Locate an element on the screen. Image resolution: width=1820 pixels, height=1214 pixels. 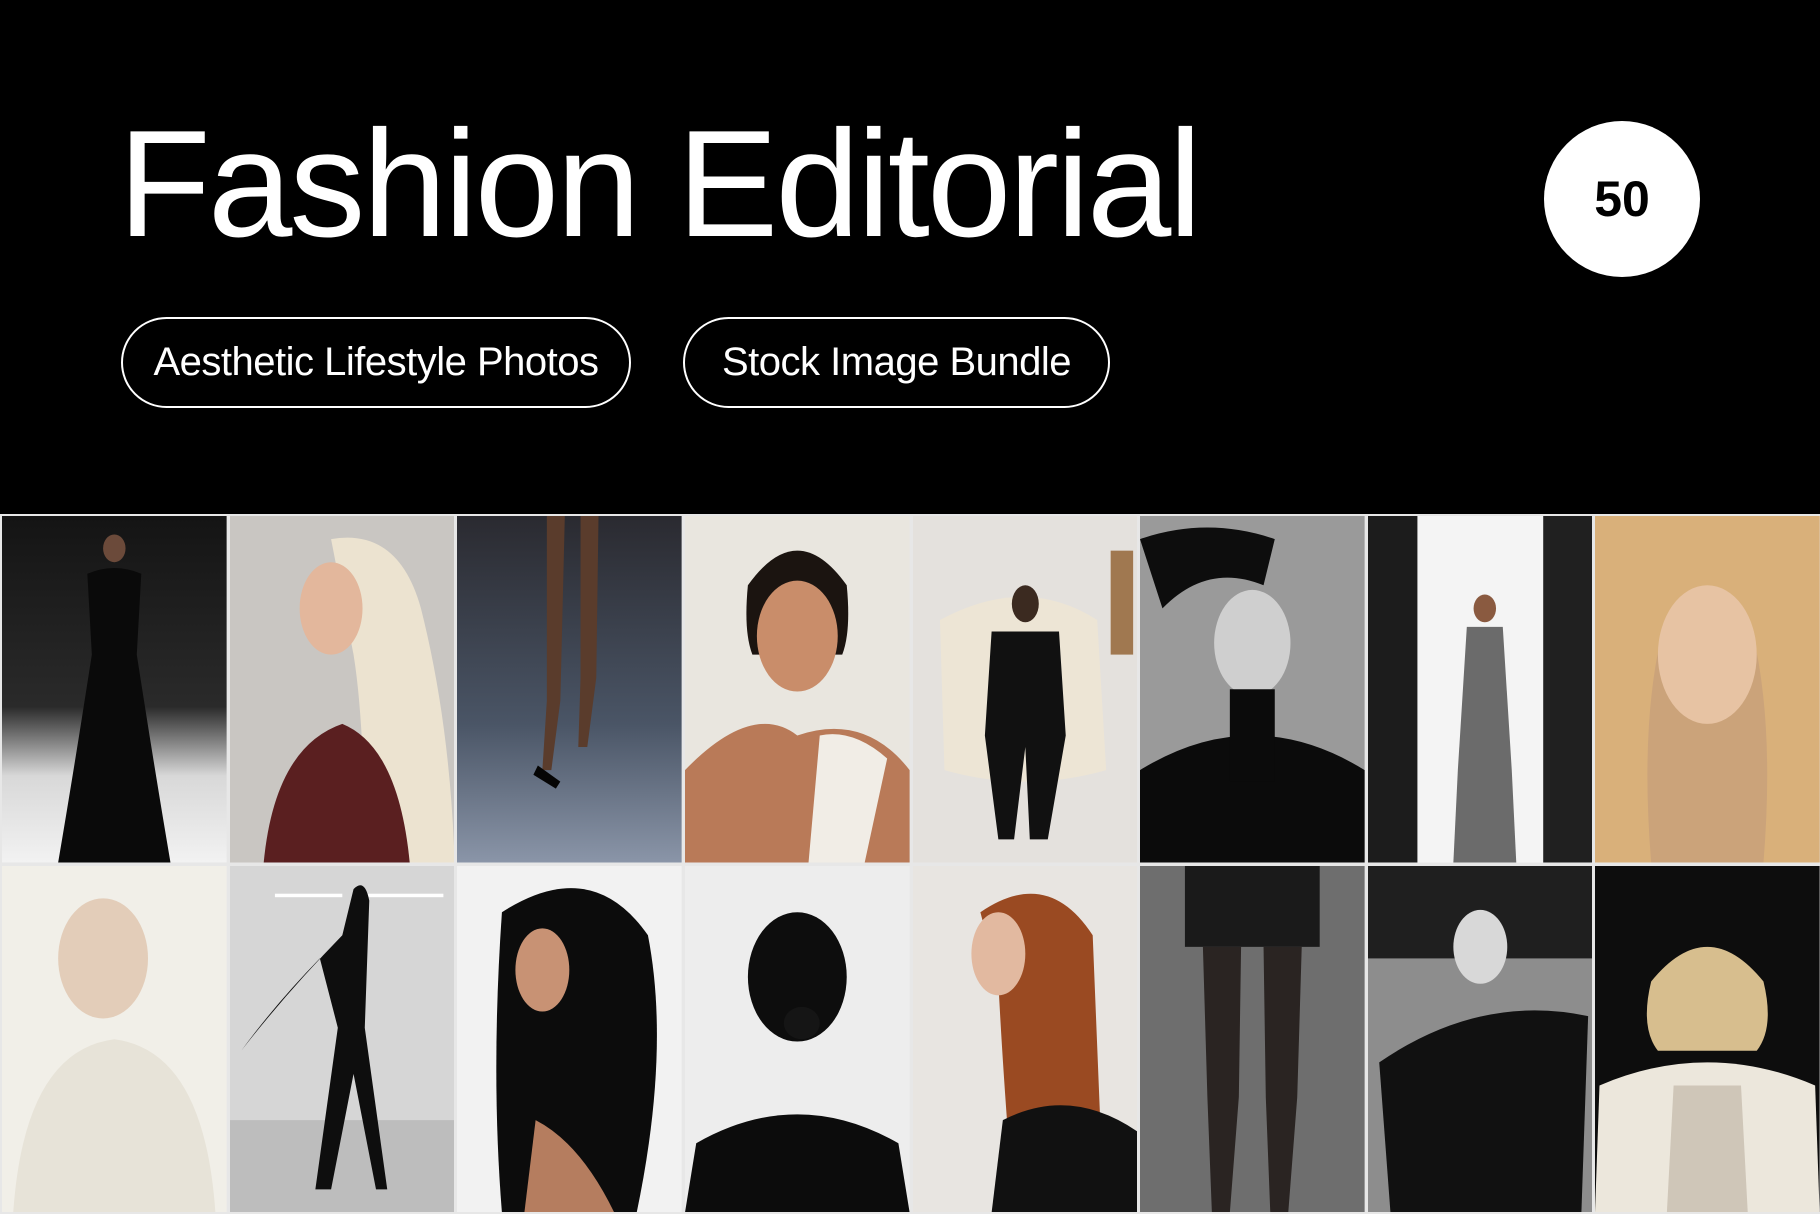
count-badge: 50 is located at coordinates (1622, 199).